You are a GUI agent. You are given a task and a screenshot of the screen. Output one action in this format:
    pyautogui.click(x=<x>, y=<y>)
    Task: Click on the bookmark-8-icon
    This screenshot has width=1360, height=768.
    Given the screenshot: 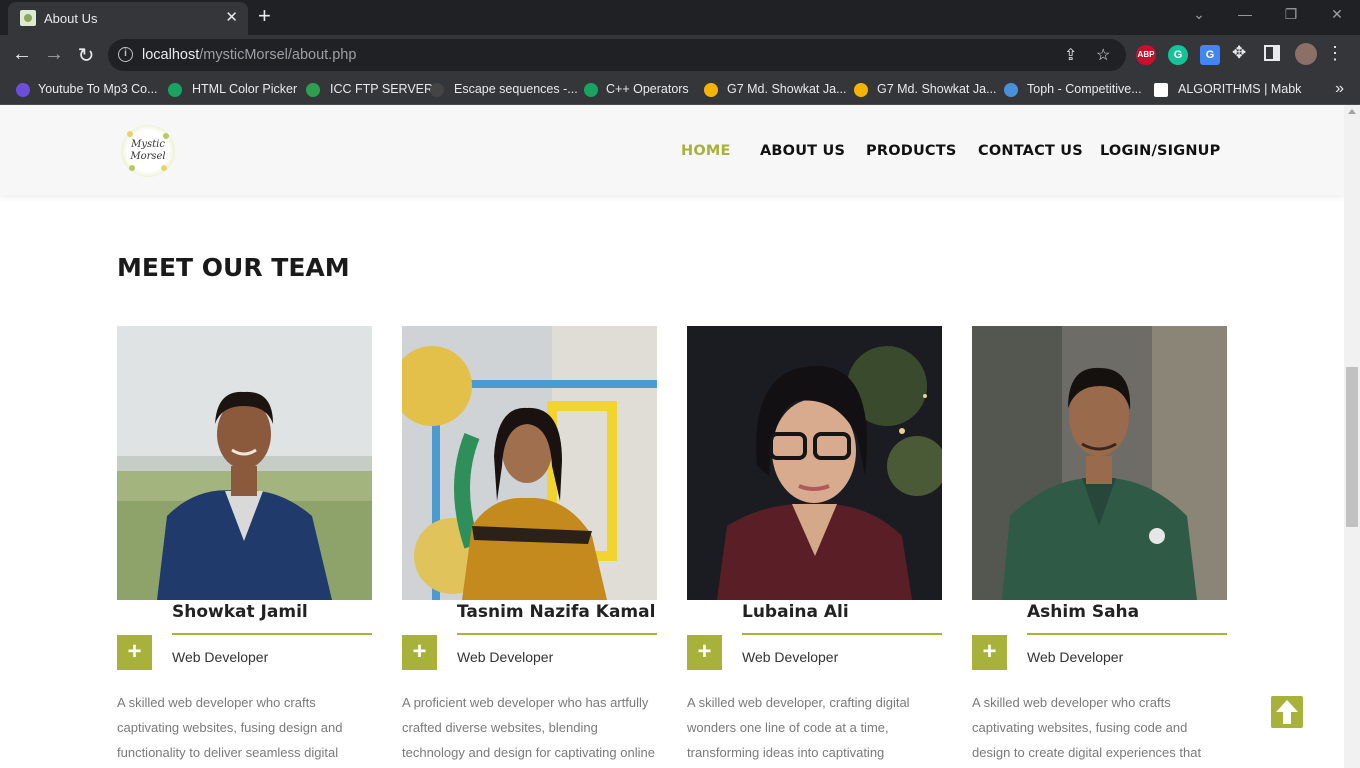 What is the action you would take?
    pyautogui.click(x=1161, y=90)
    